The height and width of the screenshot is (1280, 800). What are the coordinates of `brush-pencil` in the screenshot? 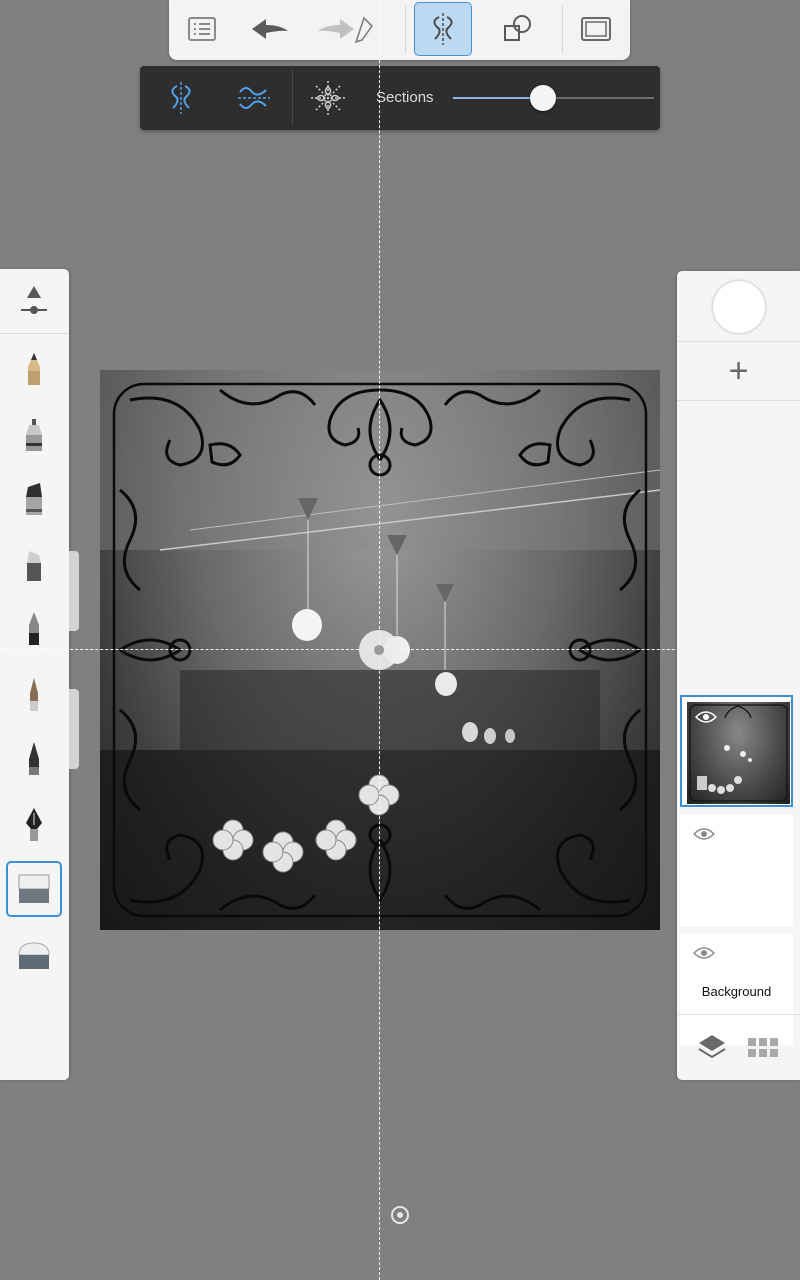 It's located at (34, 369).